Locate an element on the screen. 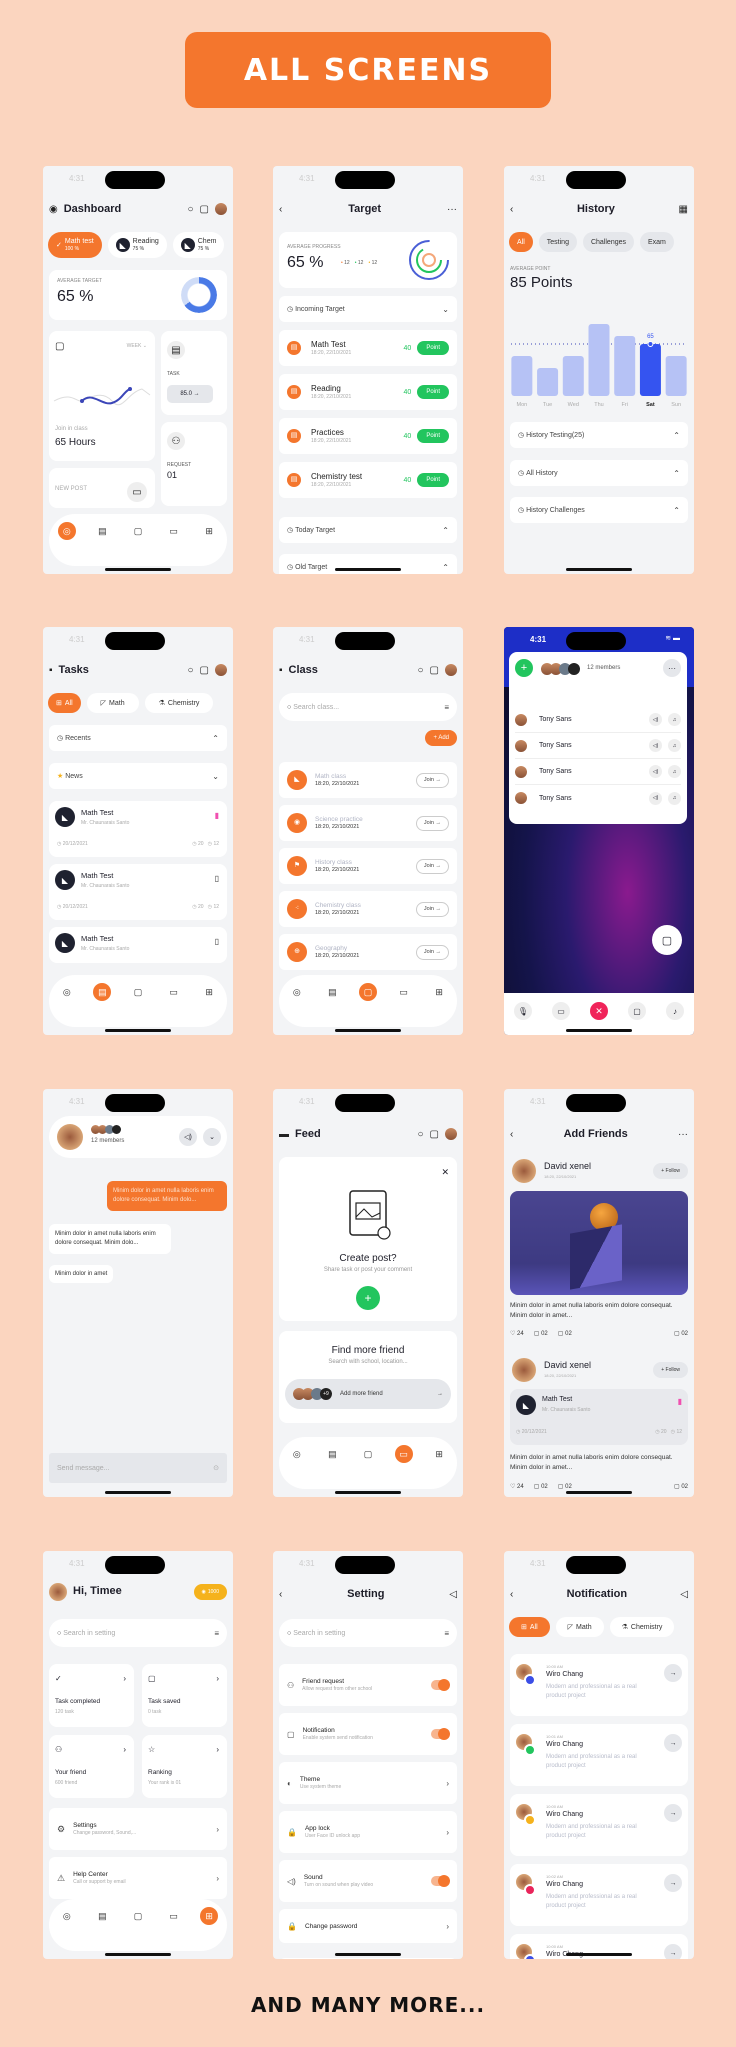 This screenshot has height=2047, width=736. send-icon: ⊙ is located at coordinates (216, 1468).